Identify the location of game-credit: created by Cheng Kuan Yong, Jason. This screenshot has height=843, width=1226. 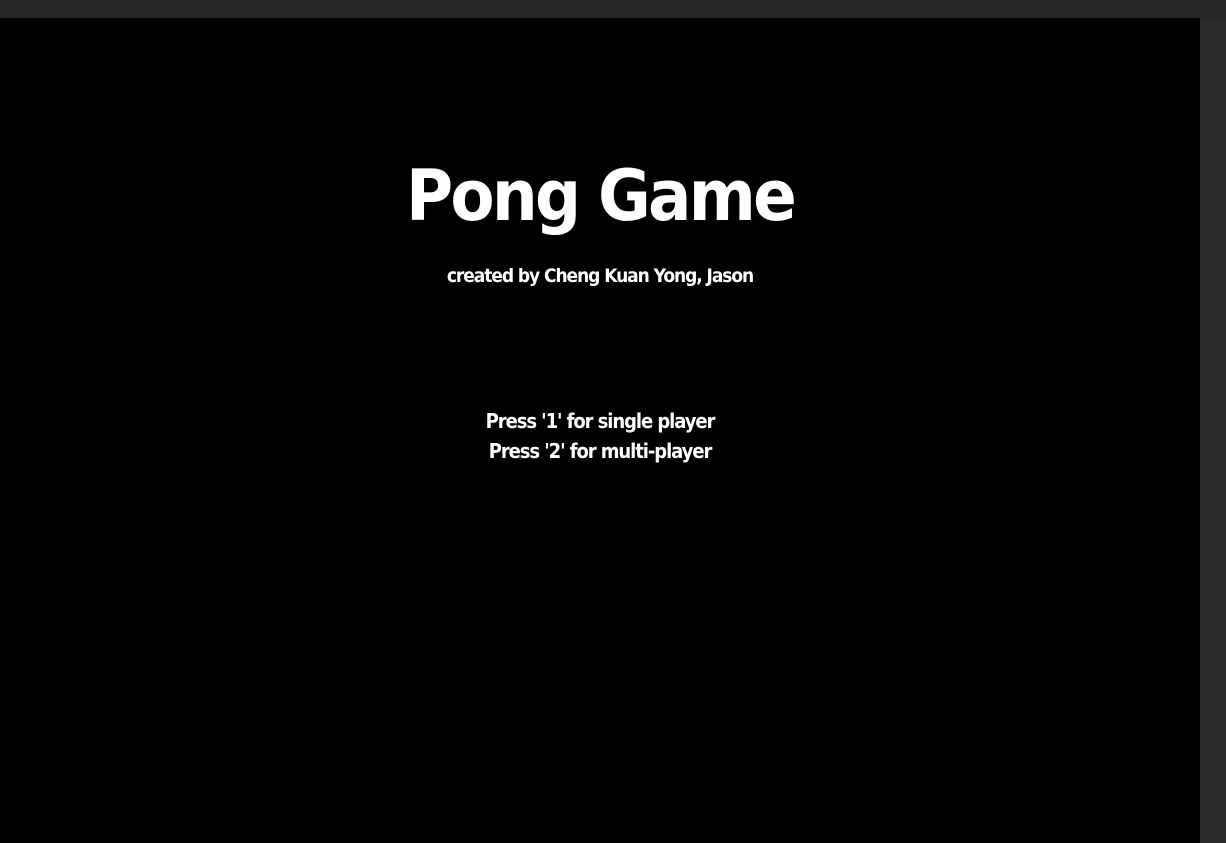
(600, 276).